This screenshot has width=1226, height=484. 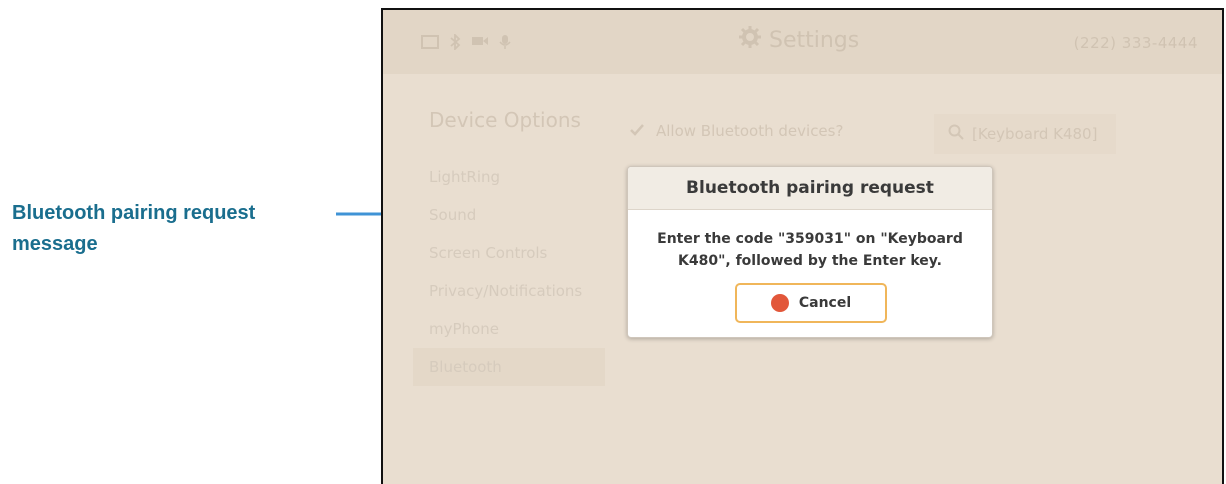 I want to click on cancel-button: Cancel, so click(x=811, y=303).